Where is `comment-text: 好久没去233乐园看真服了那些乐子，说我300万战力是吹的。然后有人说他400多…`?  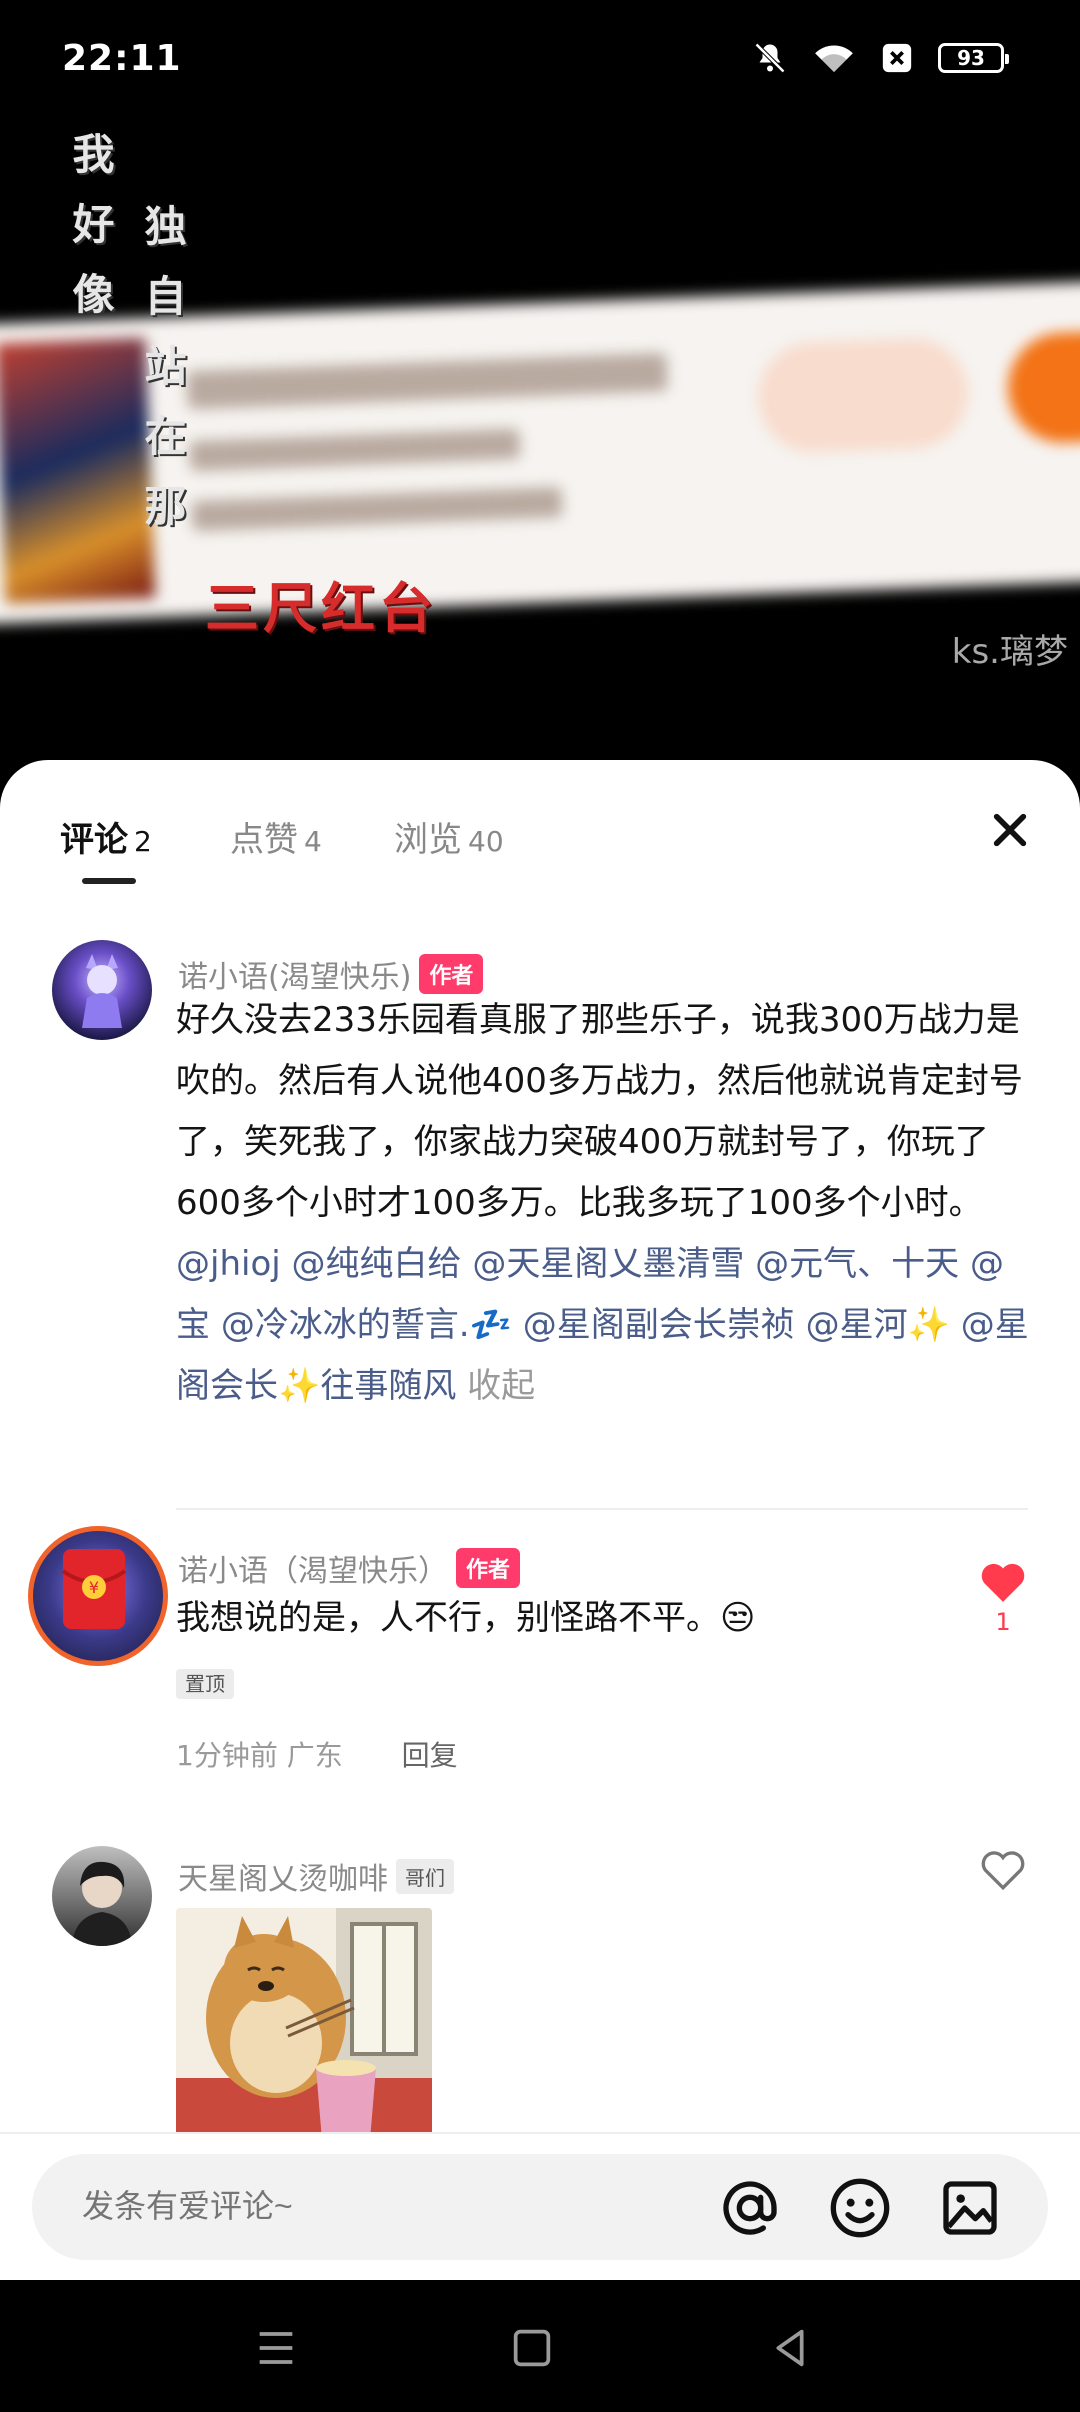
comment-text: 好久没去233乐园看真服了那些乐子，说我300万战力是吹的。然后有人说他400多… is located at coordinates (599, 1111).